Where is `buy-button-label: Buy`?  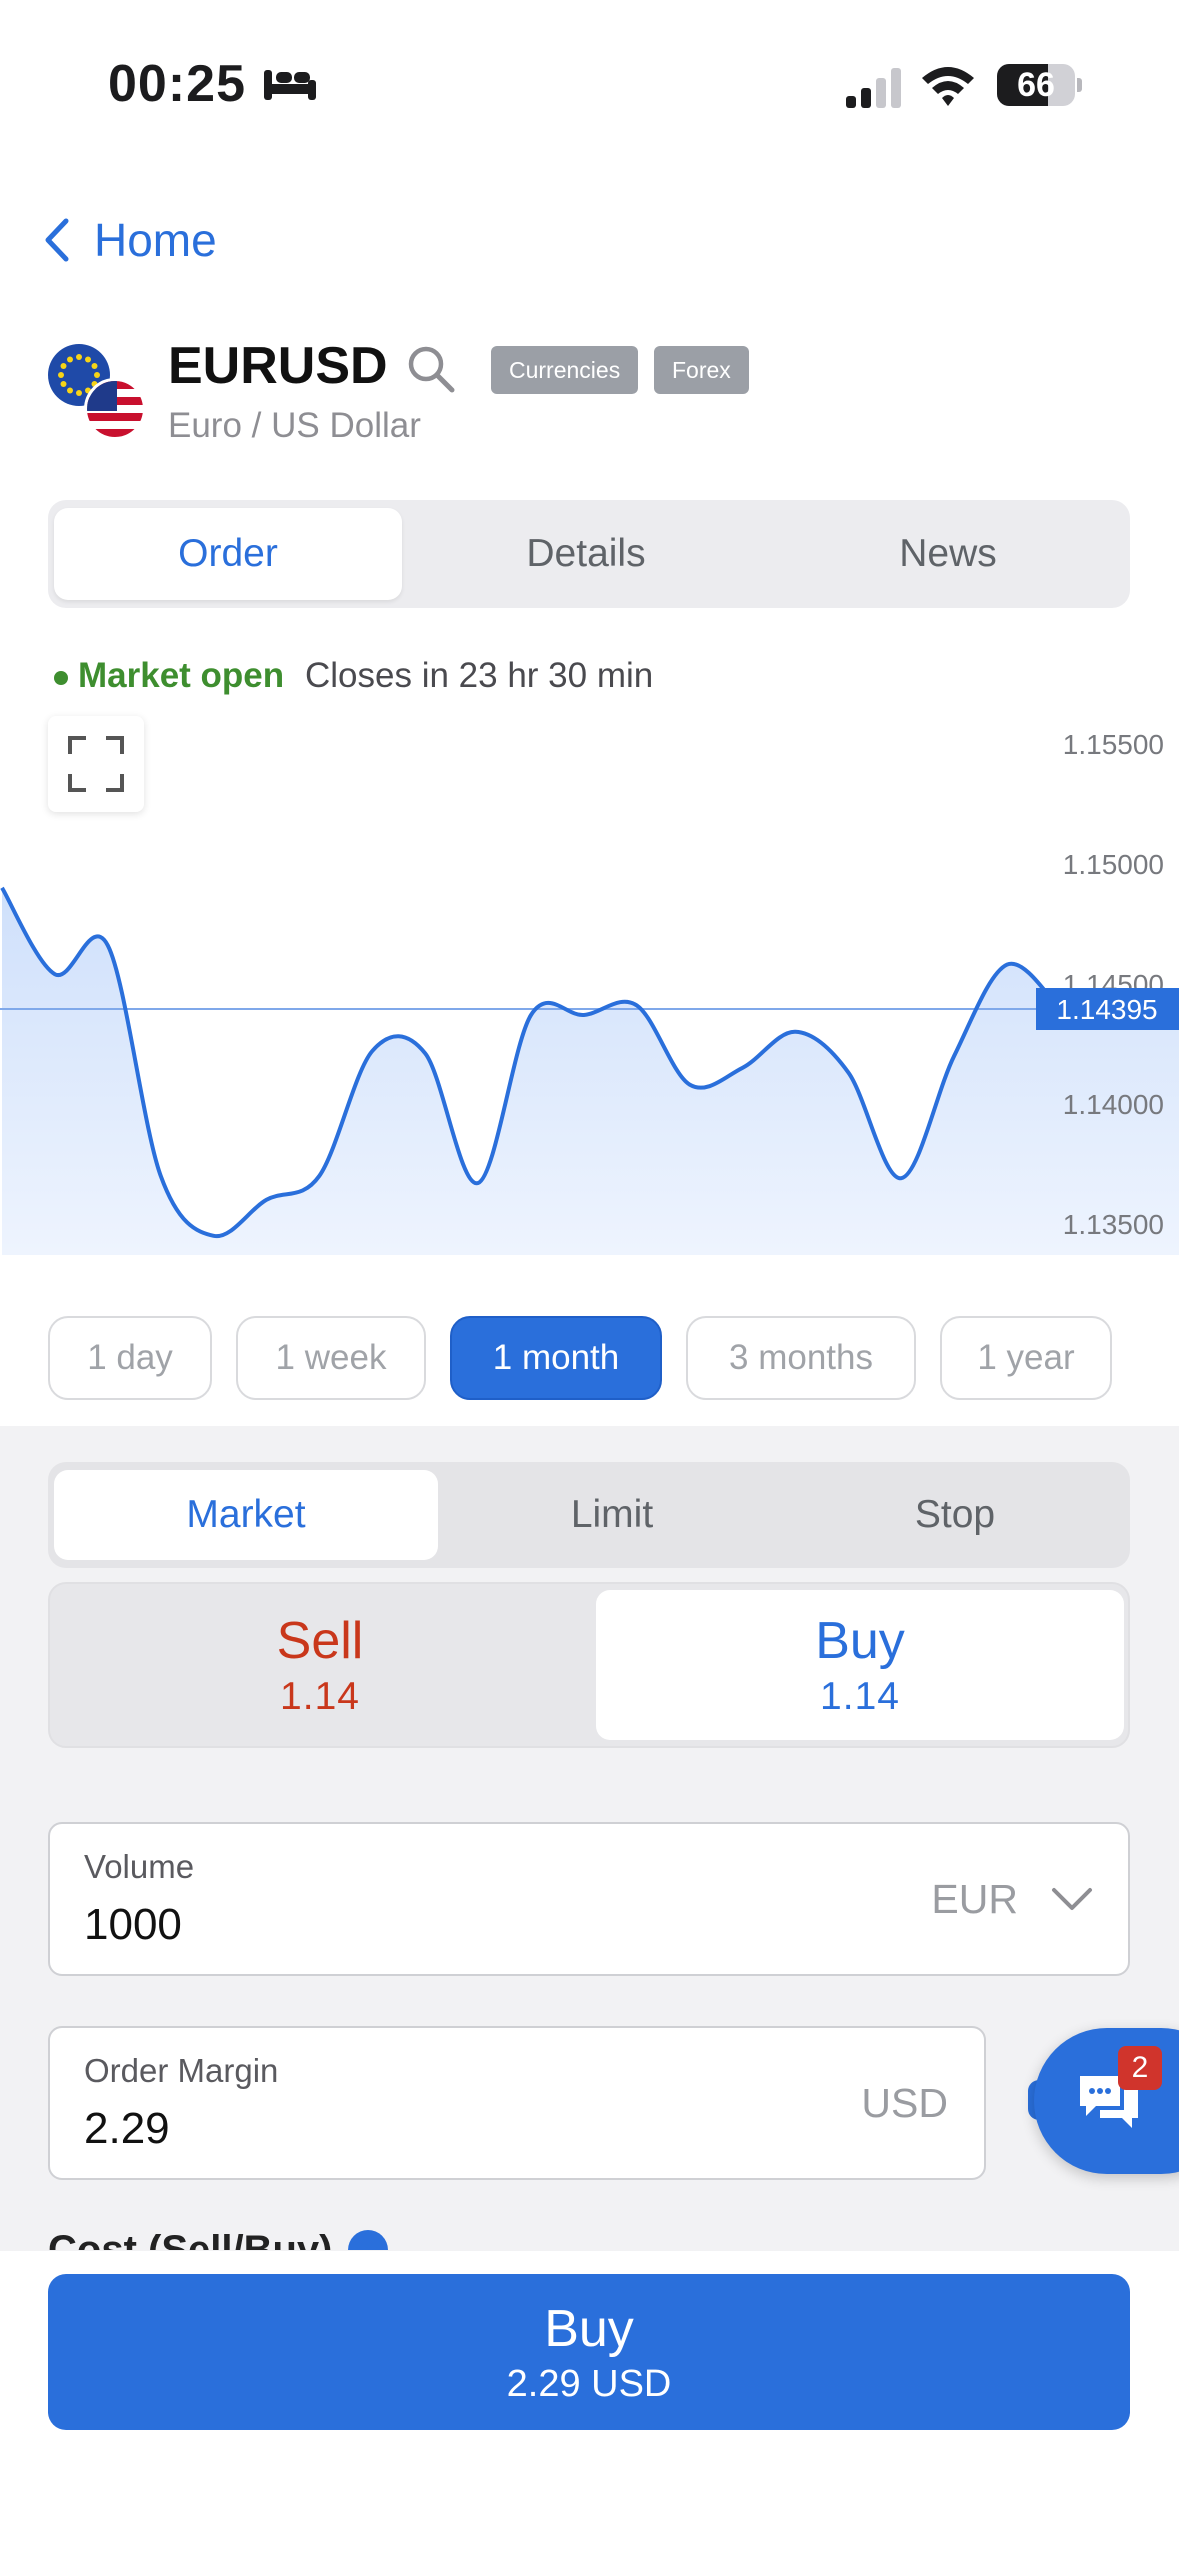 buy-button-label: Buy is located at coordinates (589, 2328).